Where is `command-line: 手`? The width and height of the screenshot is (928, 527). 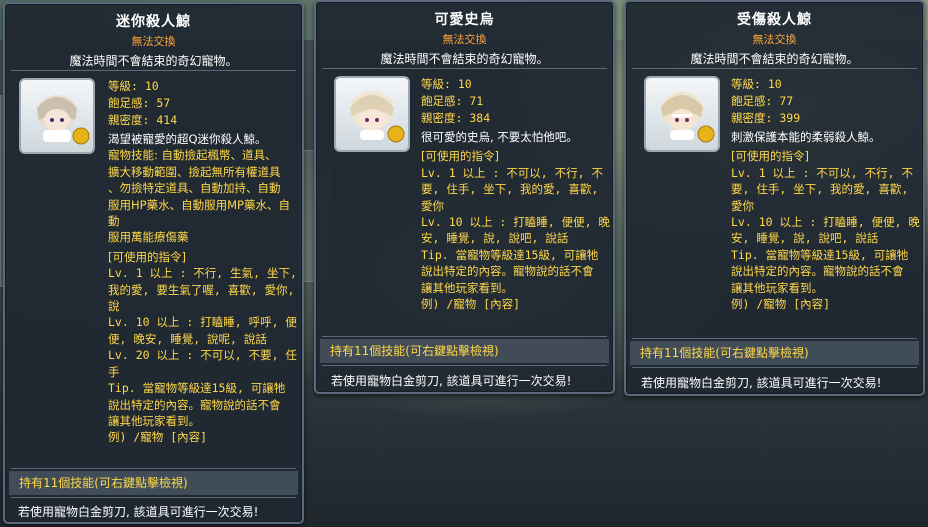 command-line: 手 is located at coordinates (114, 371).